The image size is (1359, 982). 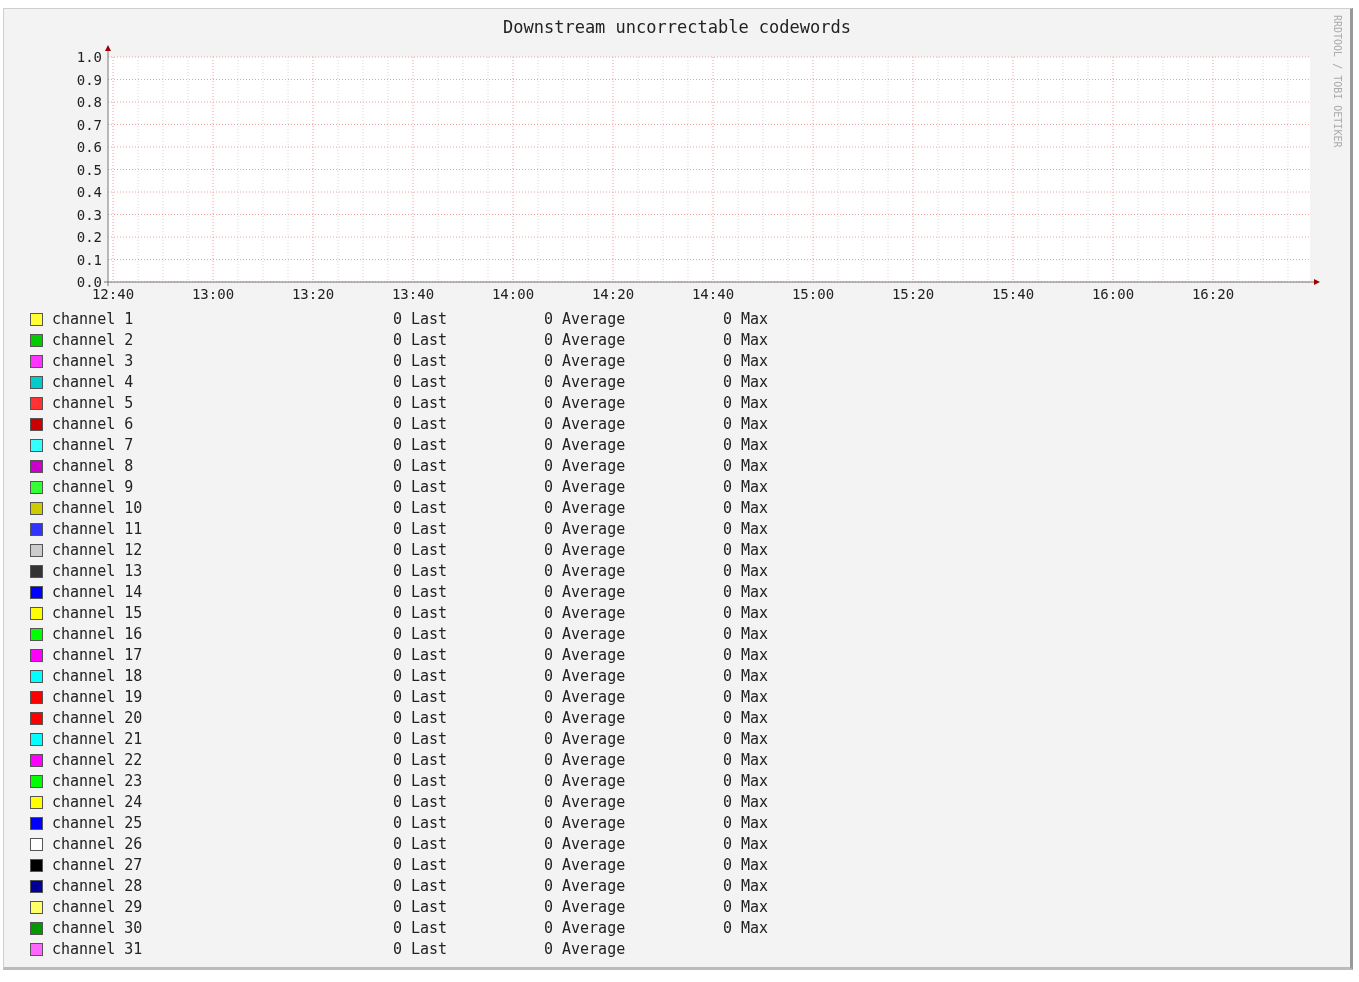 What do you see at coordinates (89, 57) in the screenshot?
I see `y-tick-label: 1.0` at bounding box center [89, 57].